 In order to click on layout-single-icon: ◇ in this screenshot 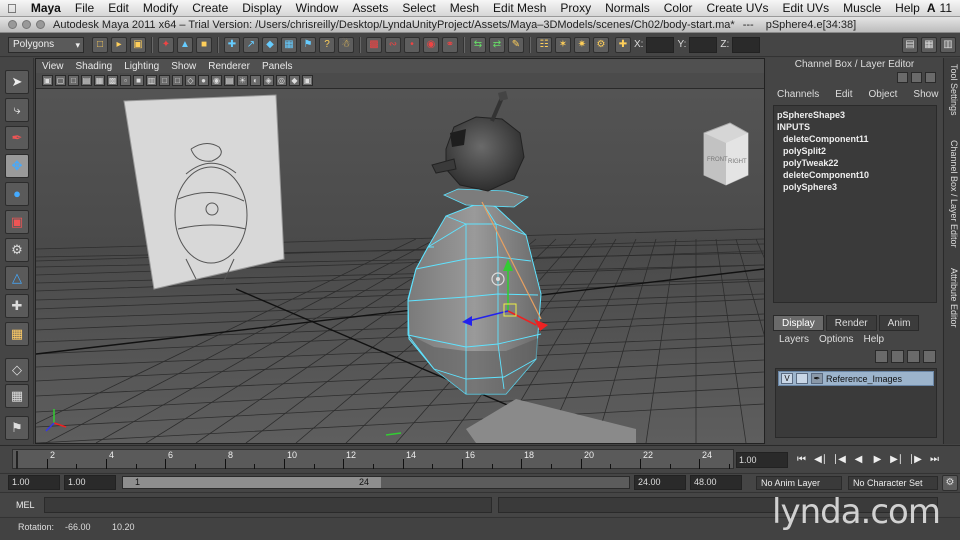, I will do `click(17, 370)`.